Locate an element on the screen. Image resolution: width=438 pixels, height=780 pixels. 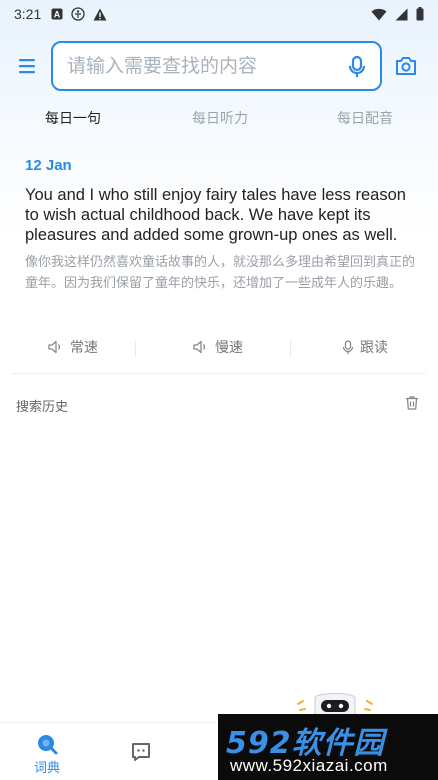
search-history-title: 搜索历史 is located at coordinates (42, 407).